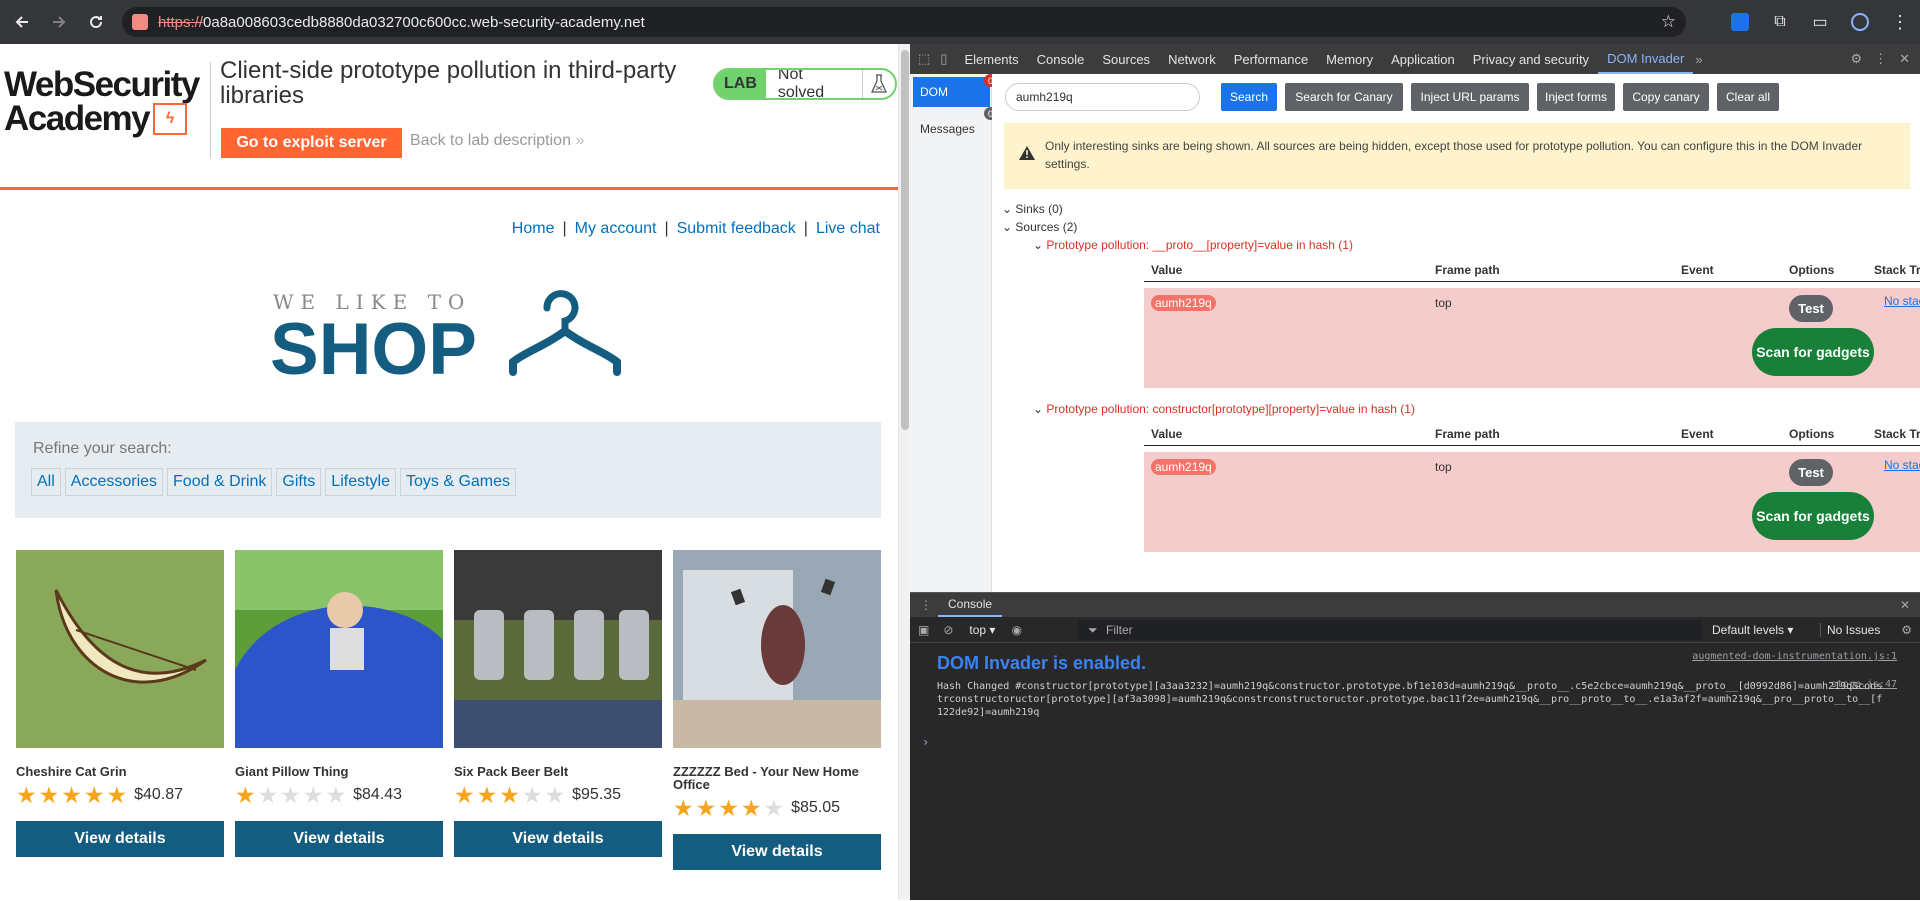 The image size is (1920, 901). What do you see at coordinates (102, 84) in the screenshot?
I see `logo-line-1: WebSecurity` at bounding box center [102, 84].